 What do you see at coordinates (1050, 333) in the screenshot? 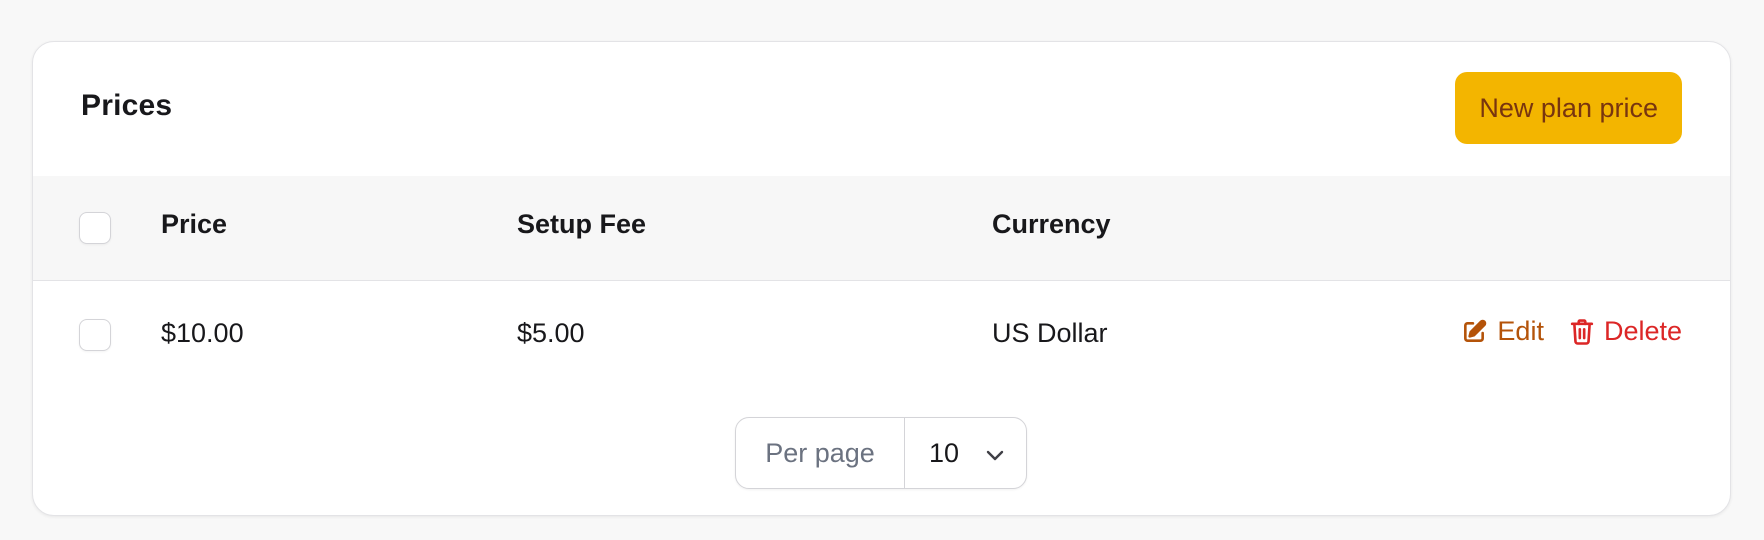
I see `currency-cell: US Dollar` at bounding box center [1050, 333].